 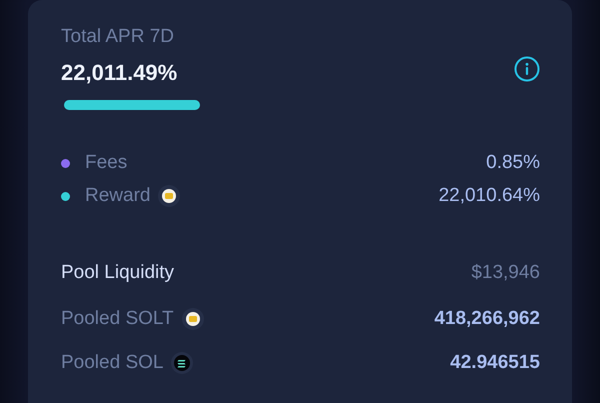 What do you see at coordinates (112, 363) in the screenshot?
I see `pooled-label: Pooled SOL` at bounding box center [112, 363].